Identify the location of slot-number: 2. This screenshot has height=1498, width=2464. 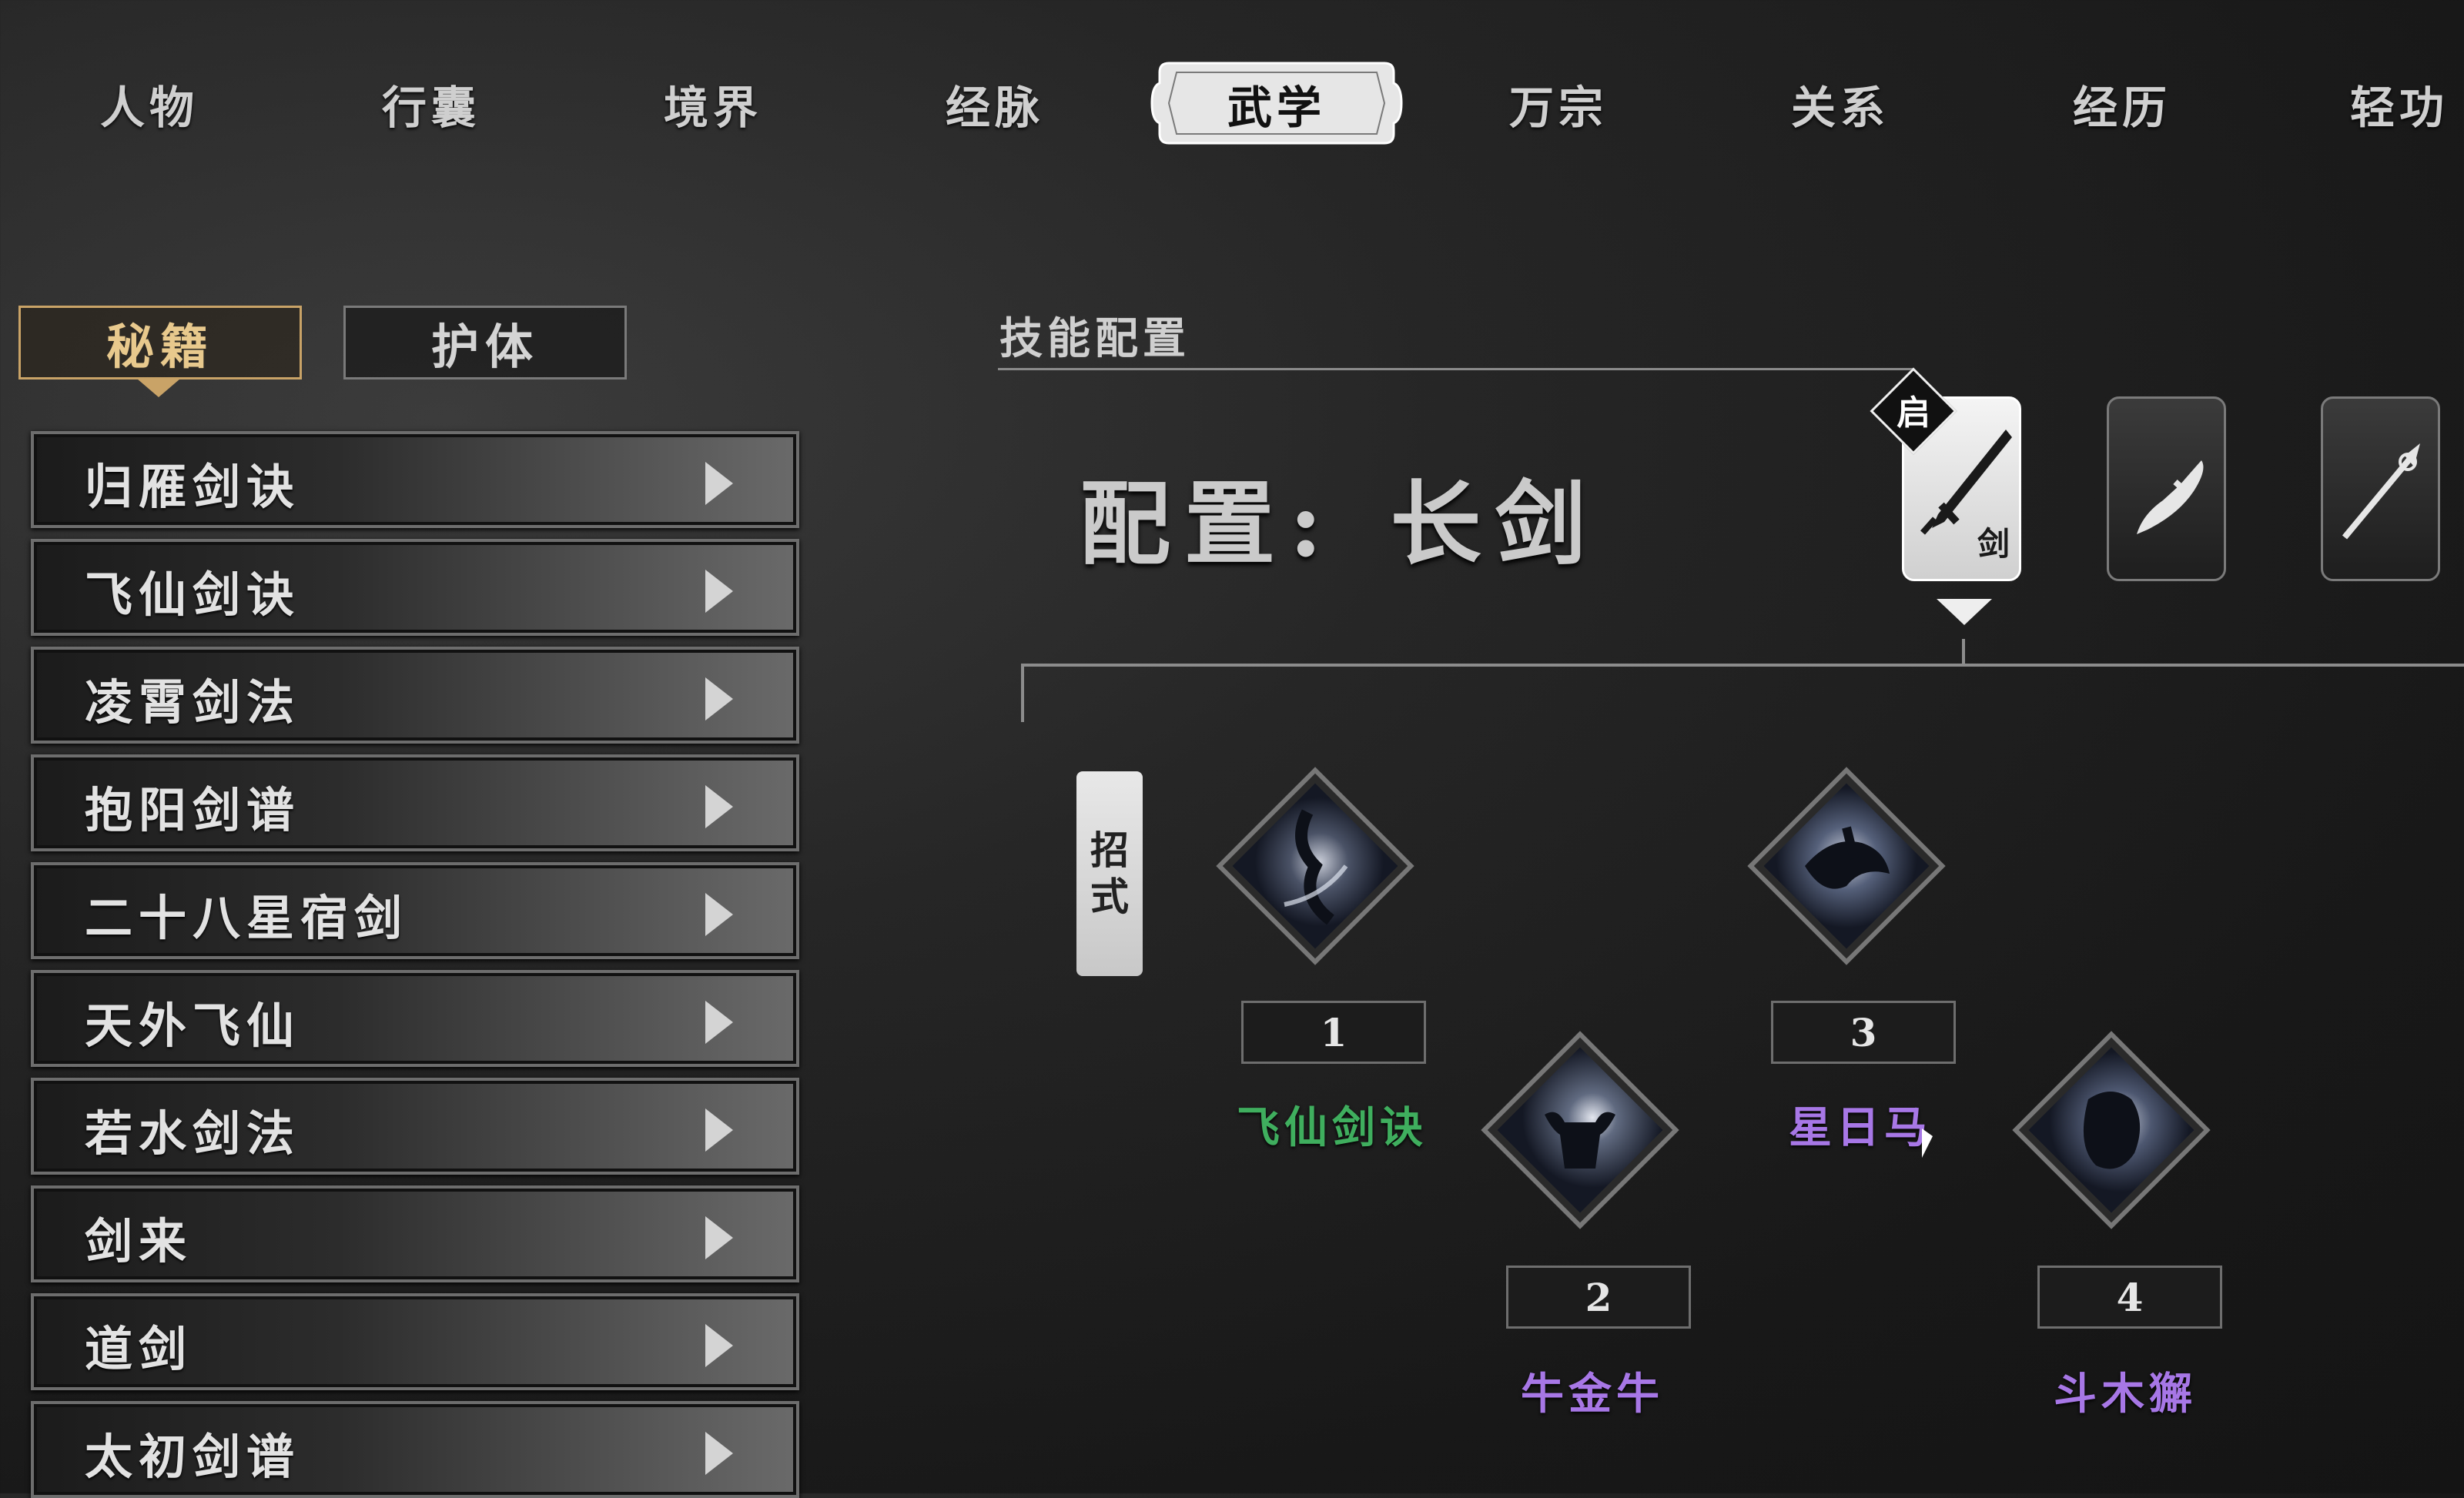
(1598, 1297).